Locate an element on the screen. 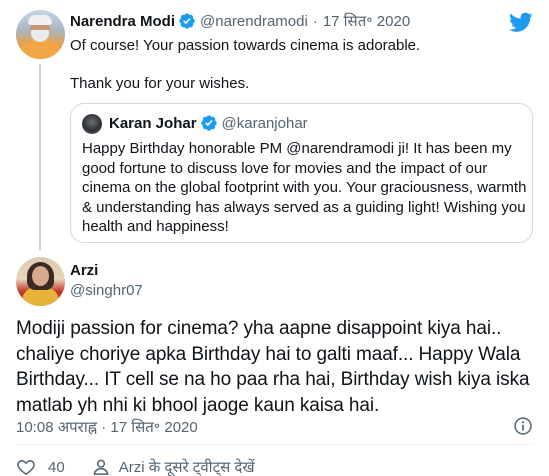 This screenshot has height=476, width=549. author-name: Narendra Modi is located at coordinates (122, 21).